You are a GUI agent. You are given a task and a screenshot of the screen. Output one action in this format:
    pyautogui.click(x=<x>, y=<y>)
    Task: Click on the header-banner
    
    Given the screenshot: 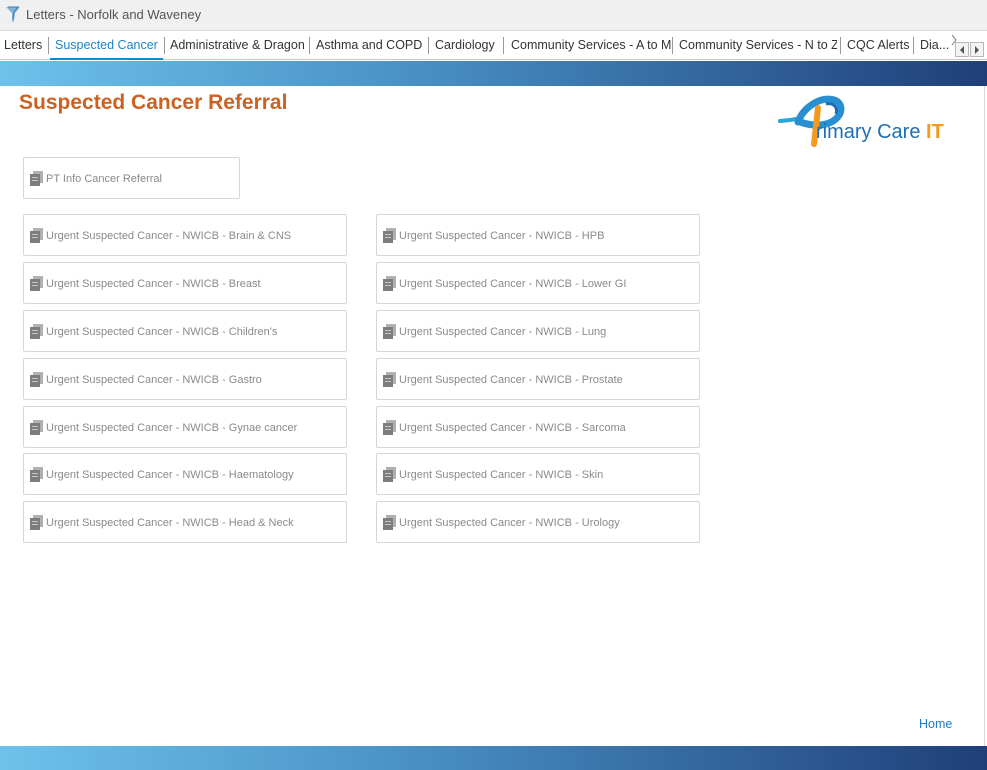 What is the action you would take?
    pyautogui.click(x=493, y=73)
    